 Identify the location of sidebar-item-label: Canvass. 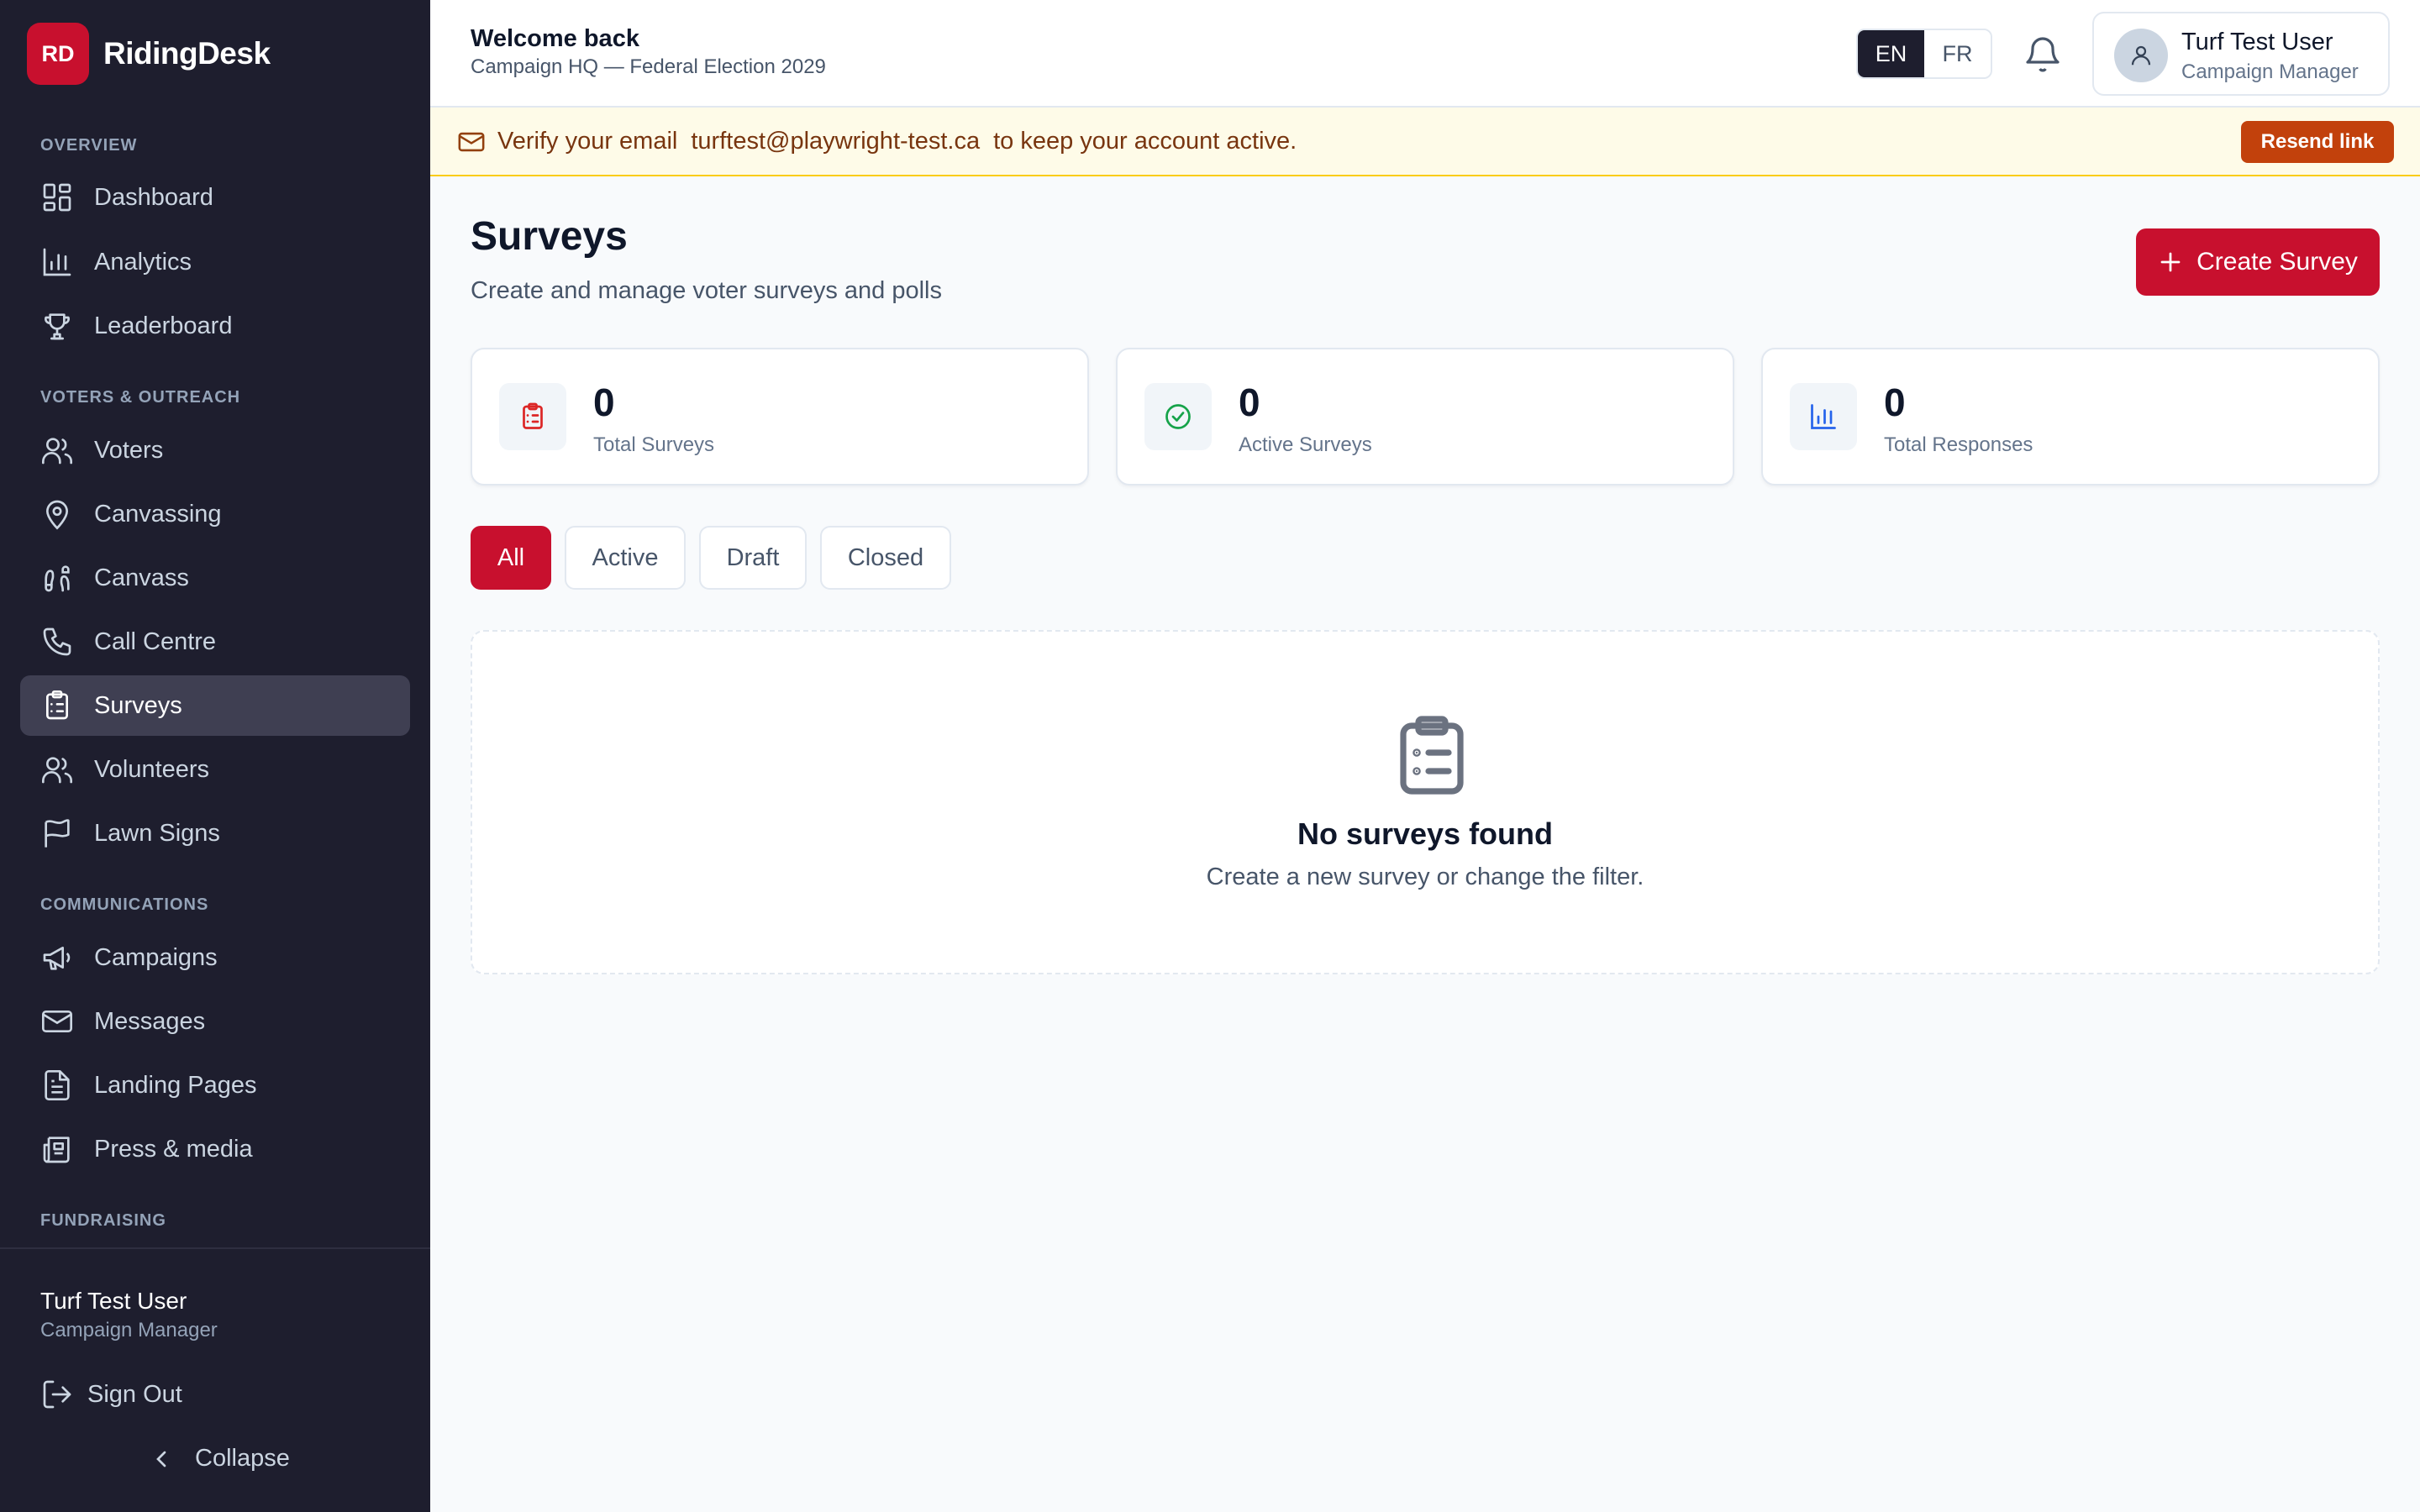
(142, 577).